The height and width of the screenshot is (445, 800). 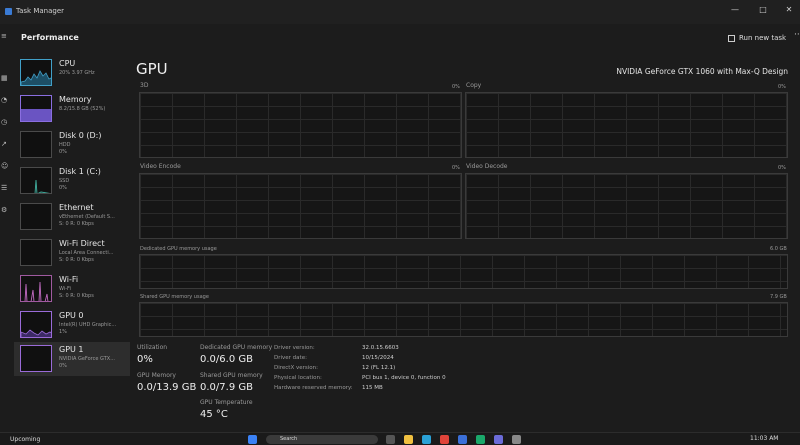 I want to click on sidebar-item-label: CPU, so click(x=67, y=63).